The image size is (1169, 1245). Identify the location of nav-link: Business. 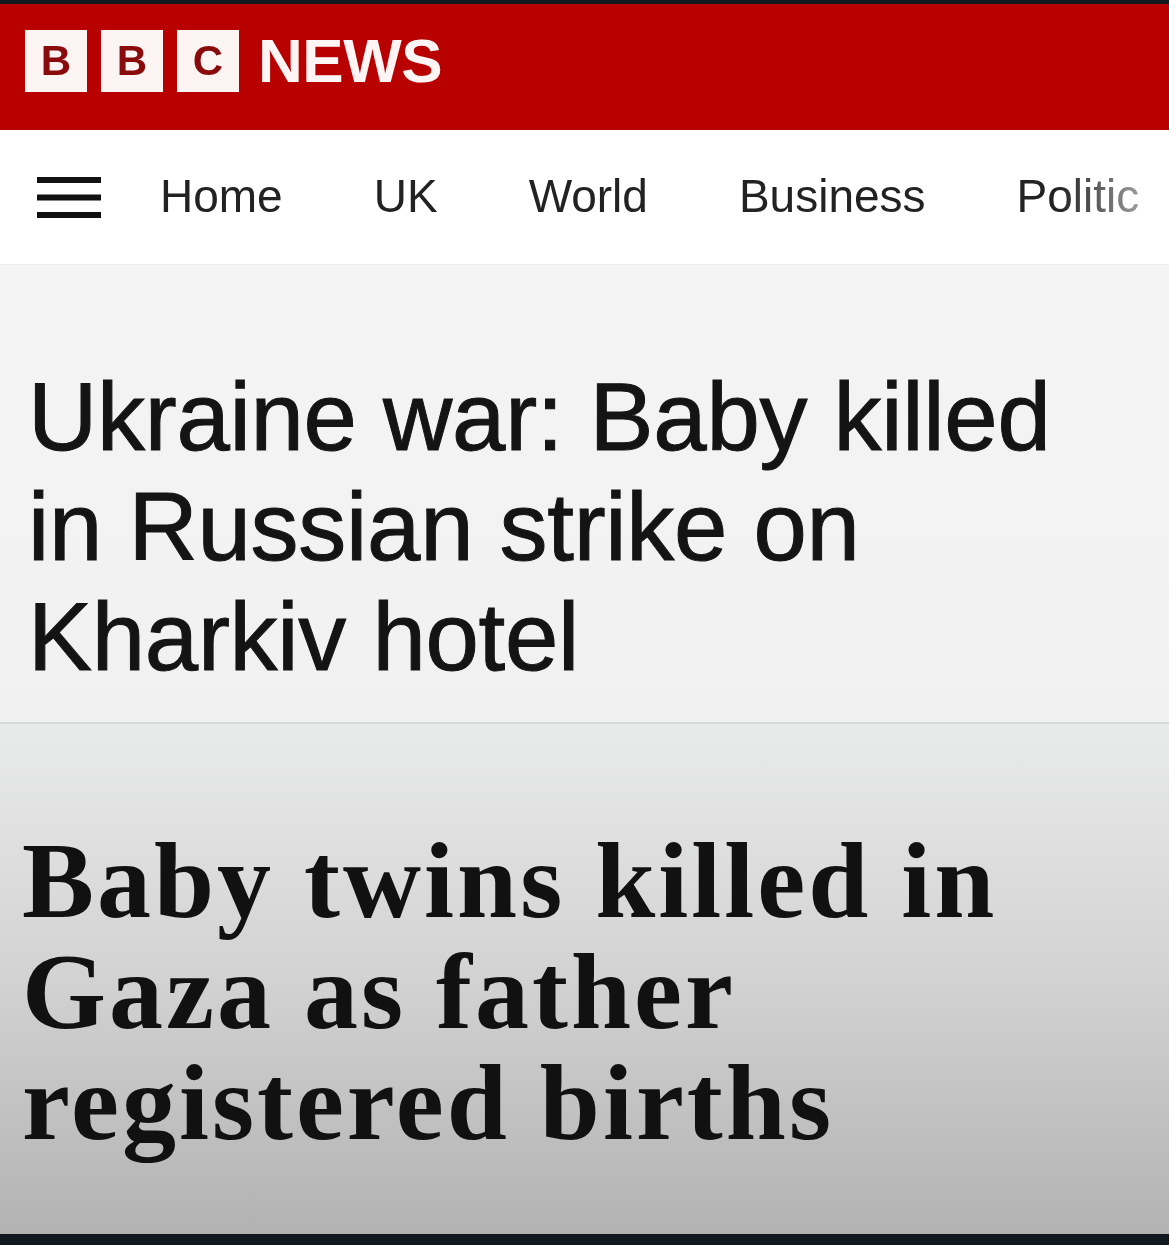
(832, 197).